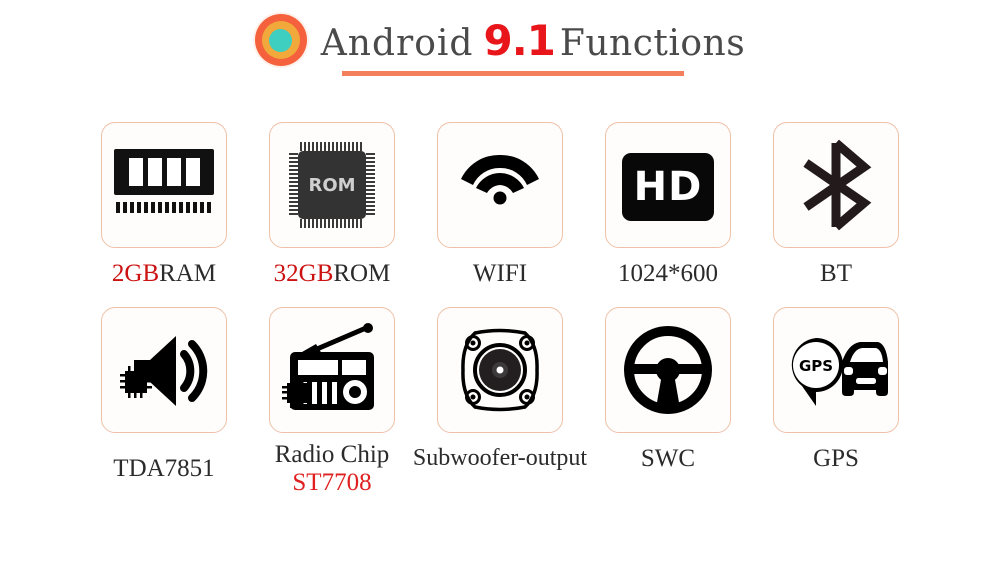 The height and width of the screenshot is (588, 1000). I want to click on feature-label: Subwoofer-output, so click(500, 458).